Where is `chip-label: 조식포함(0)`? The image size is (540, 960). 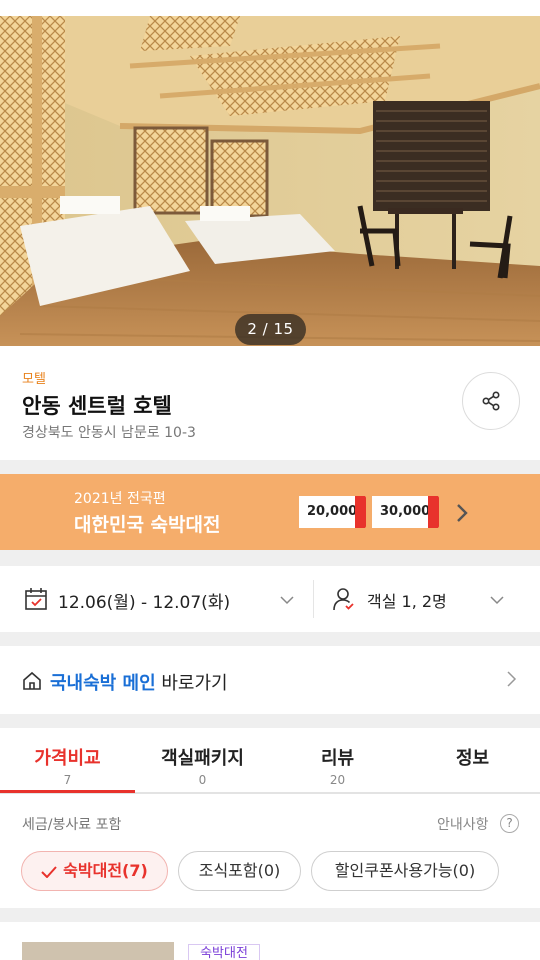
chip-label: 조식포함(0) is located at coordinates (239, 870).